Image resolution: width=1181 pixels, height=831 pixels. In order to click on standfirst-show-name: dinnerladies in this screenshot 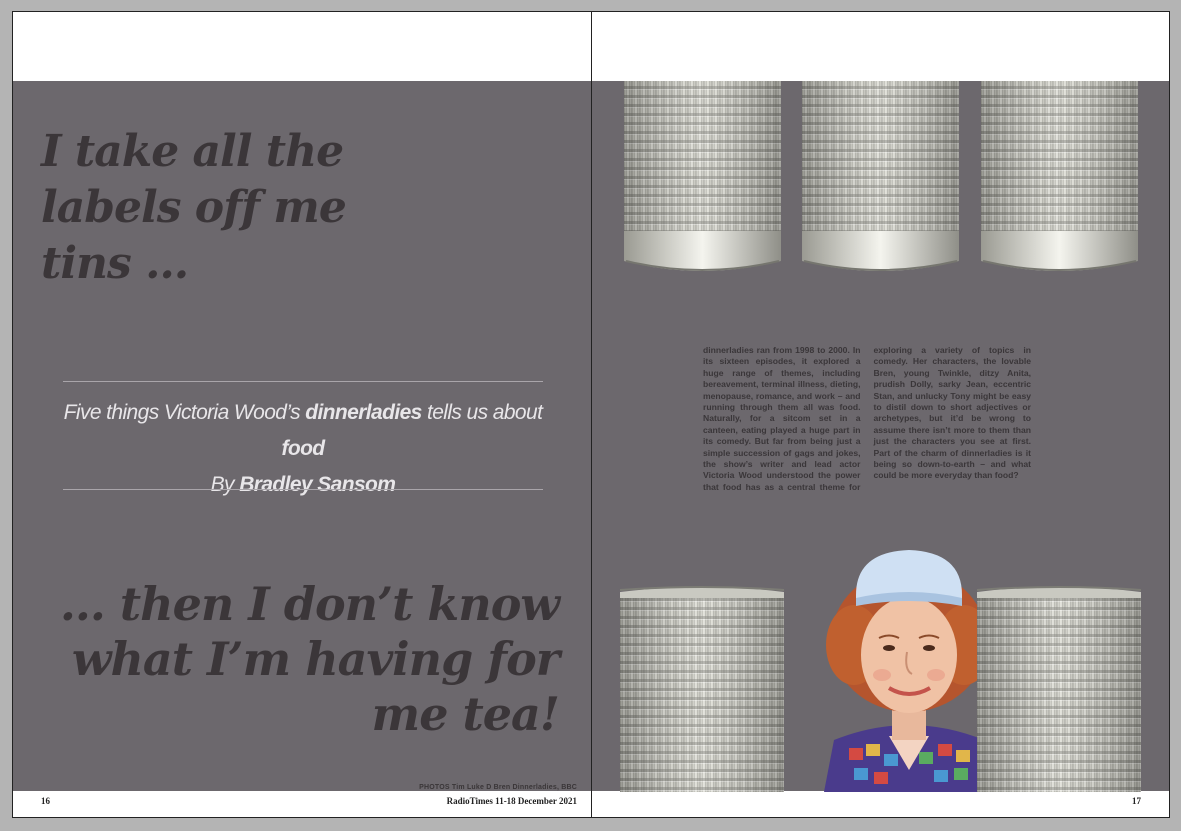, I will do `click(363, 412)`.